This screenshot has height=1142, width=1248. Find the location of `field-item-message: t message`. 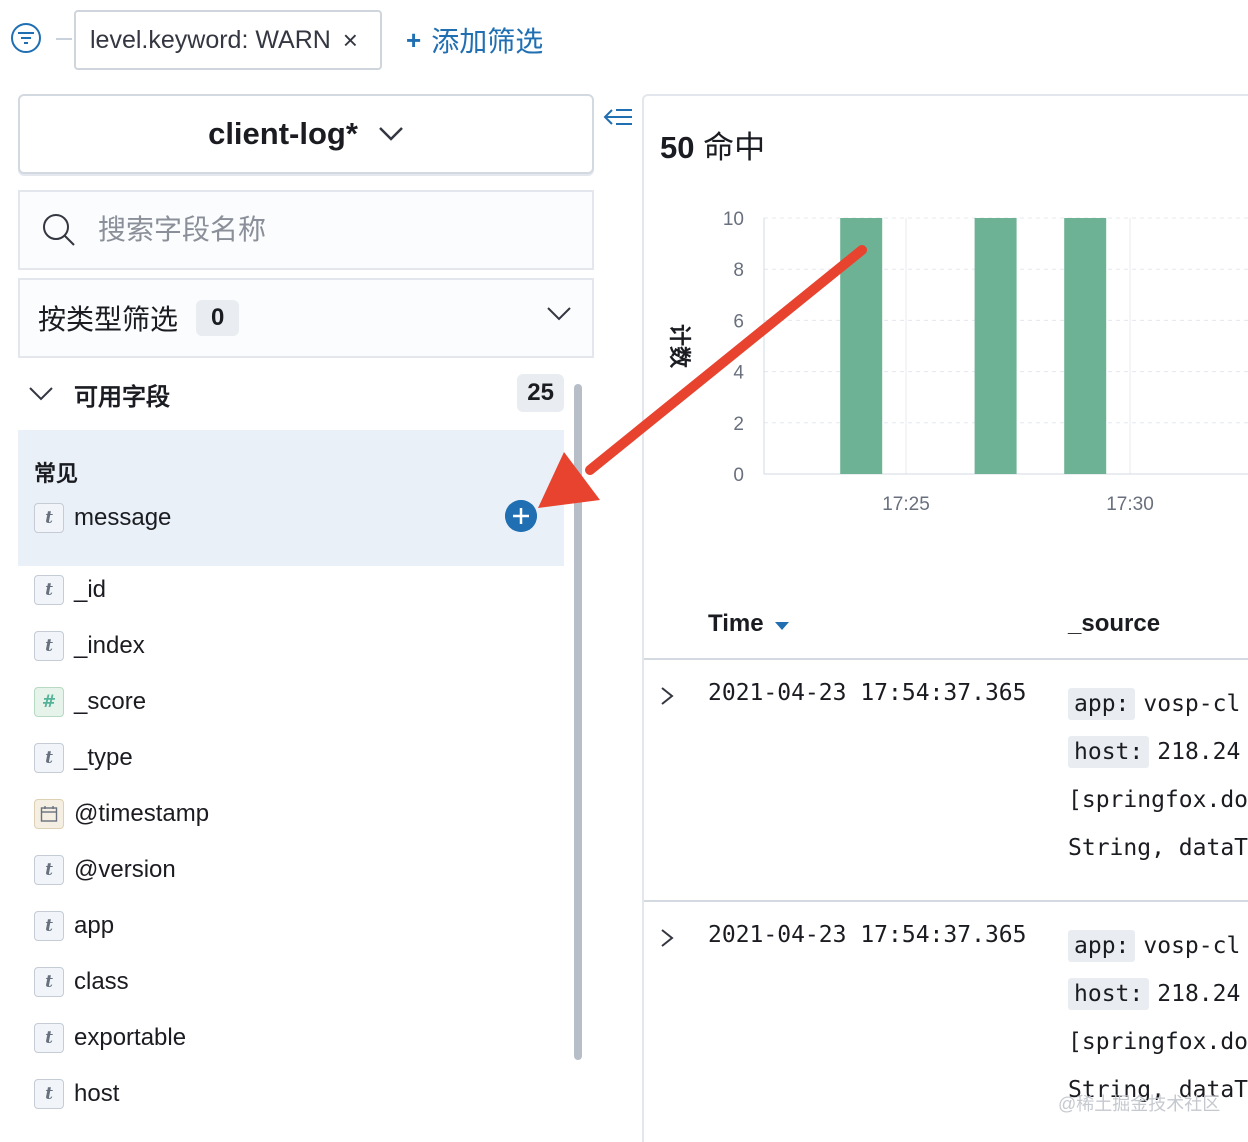

field-item-message: t message is located at coordinates (102, 518).